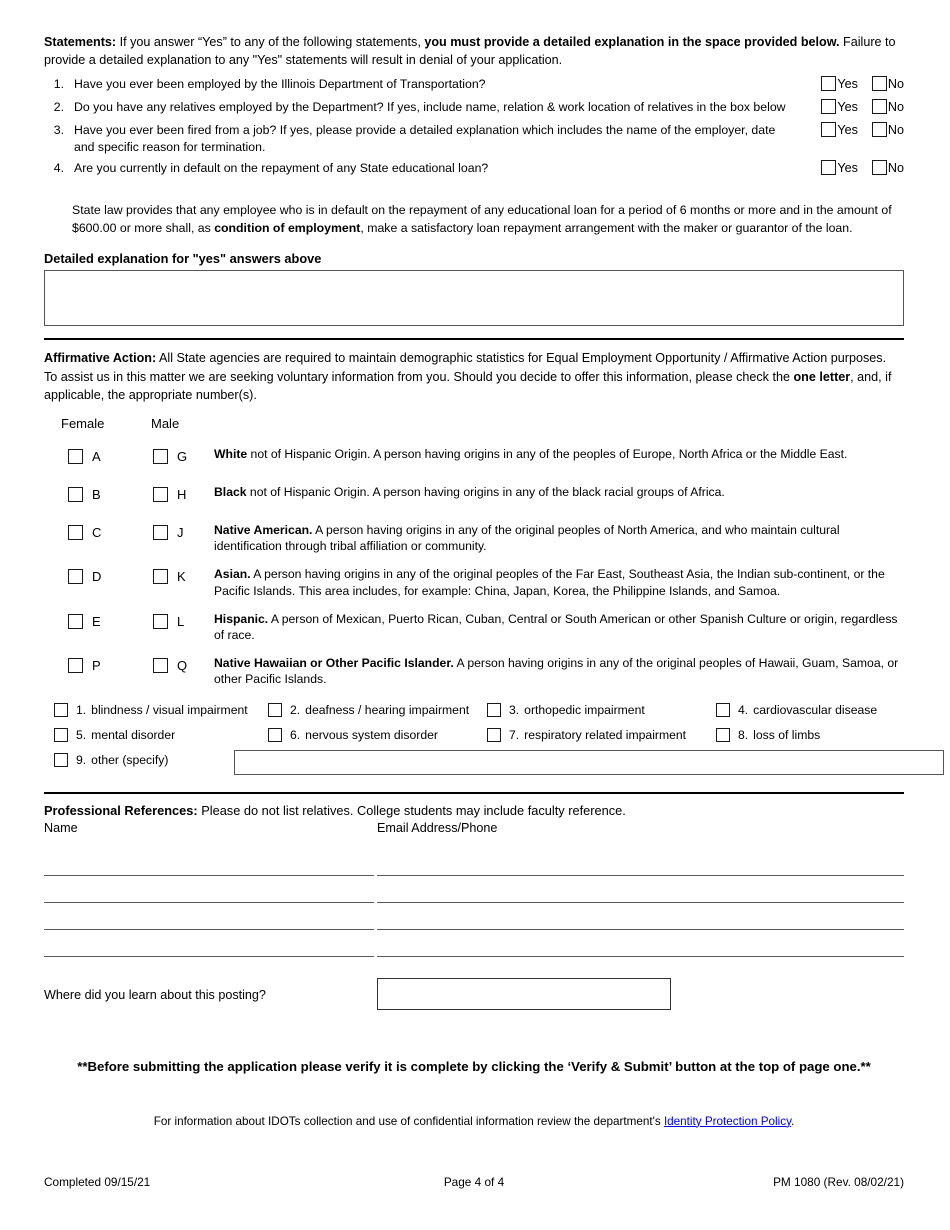 Image resolution: width=950 pixels, height=1230 pixels. What do you see at coordinates (170, 456) in the screenshot?
I see `male-option-g: G` at bounding box center [170, 456].